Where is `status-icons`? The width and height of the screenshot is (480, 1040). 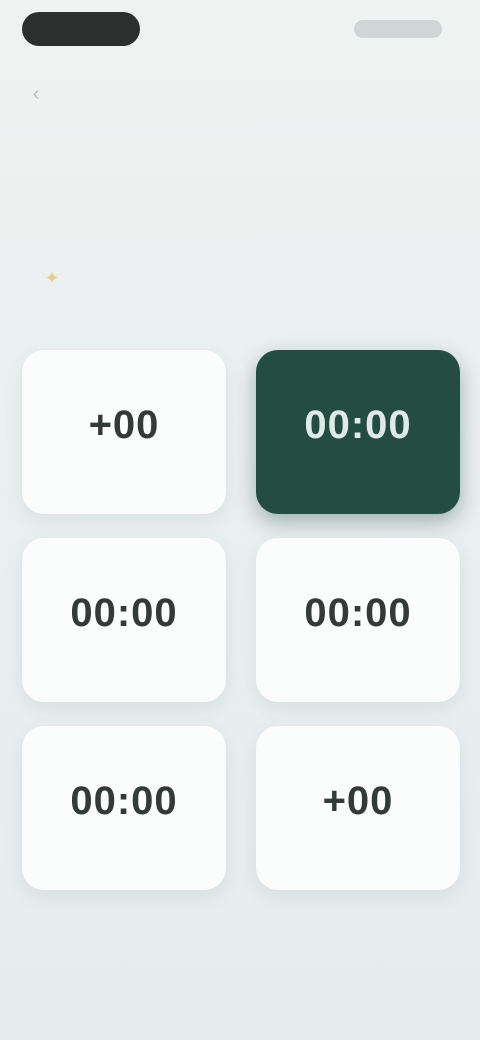 status-icons is located at coordinates (398, 29).